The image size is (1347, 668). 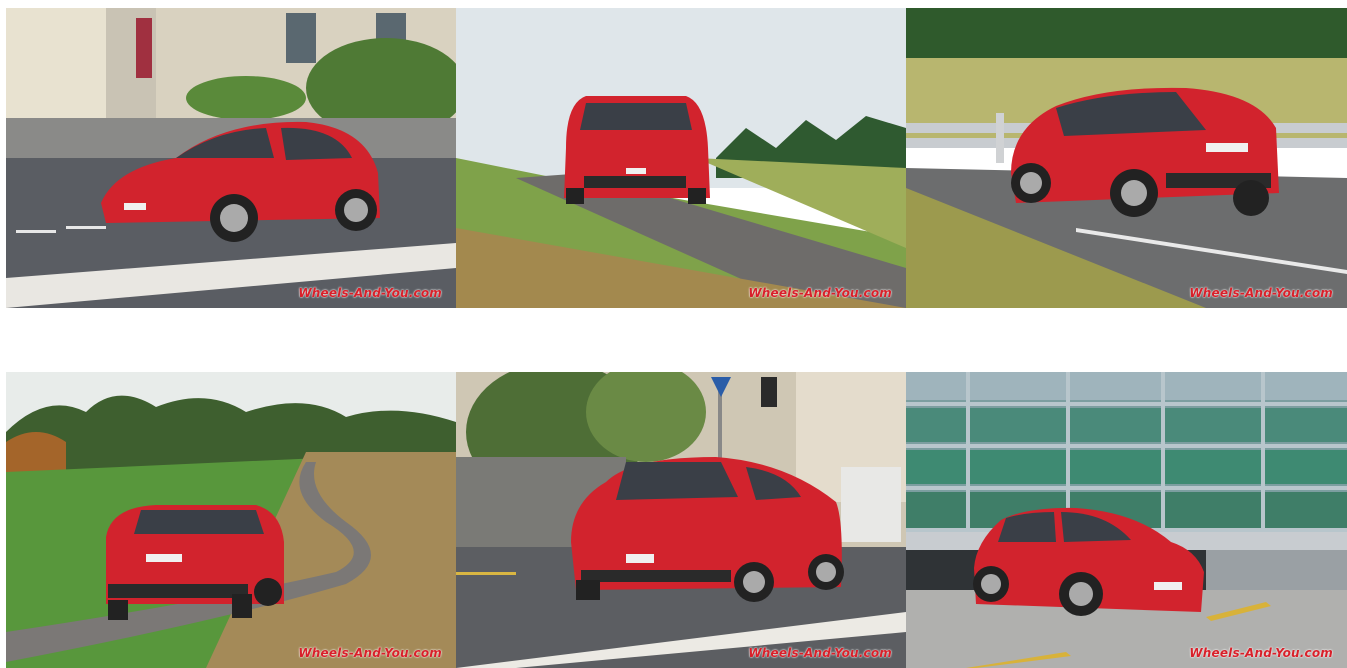 I want to click on photo-car-side-building, so click(x=1126, y=520).